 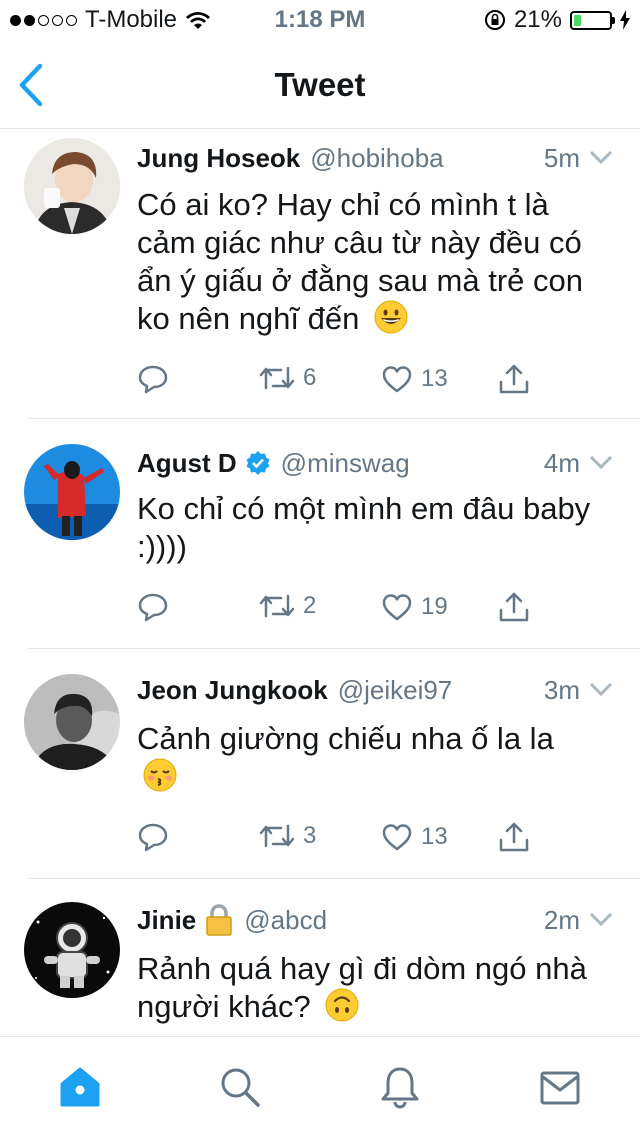 I want to click on retweet-count: 3, so click(x=310, y=835).